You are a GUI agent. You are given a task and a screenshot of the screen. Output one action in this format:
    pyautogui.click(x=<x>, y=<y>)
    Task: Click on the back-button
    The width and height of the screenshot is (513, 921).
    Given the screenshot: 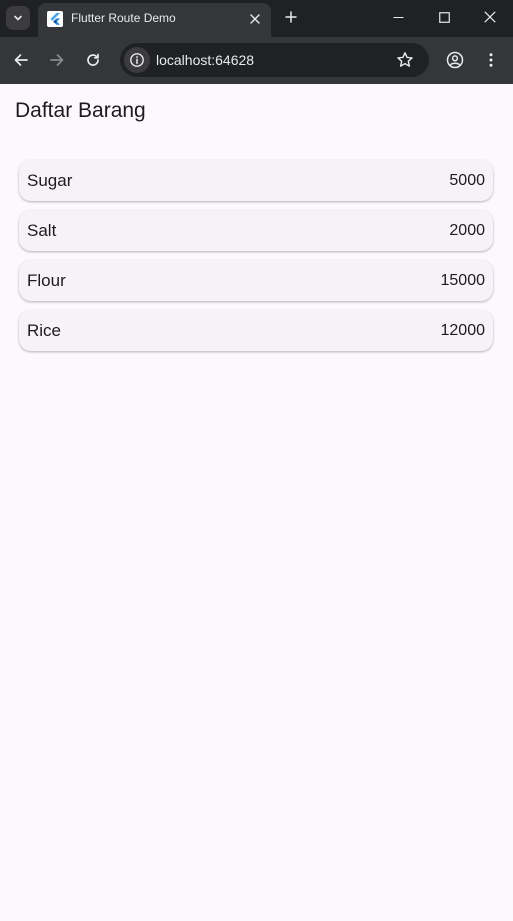 What is the action you would take?
    pyautogui.click(x=21, y=60)
    